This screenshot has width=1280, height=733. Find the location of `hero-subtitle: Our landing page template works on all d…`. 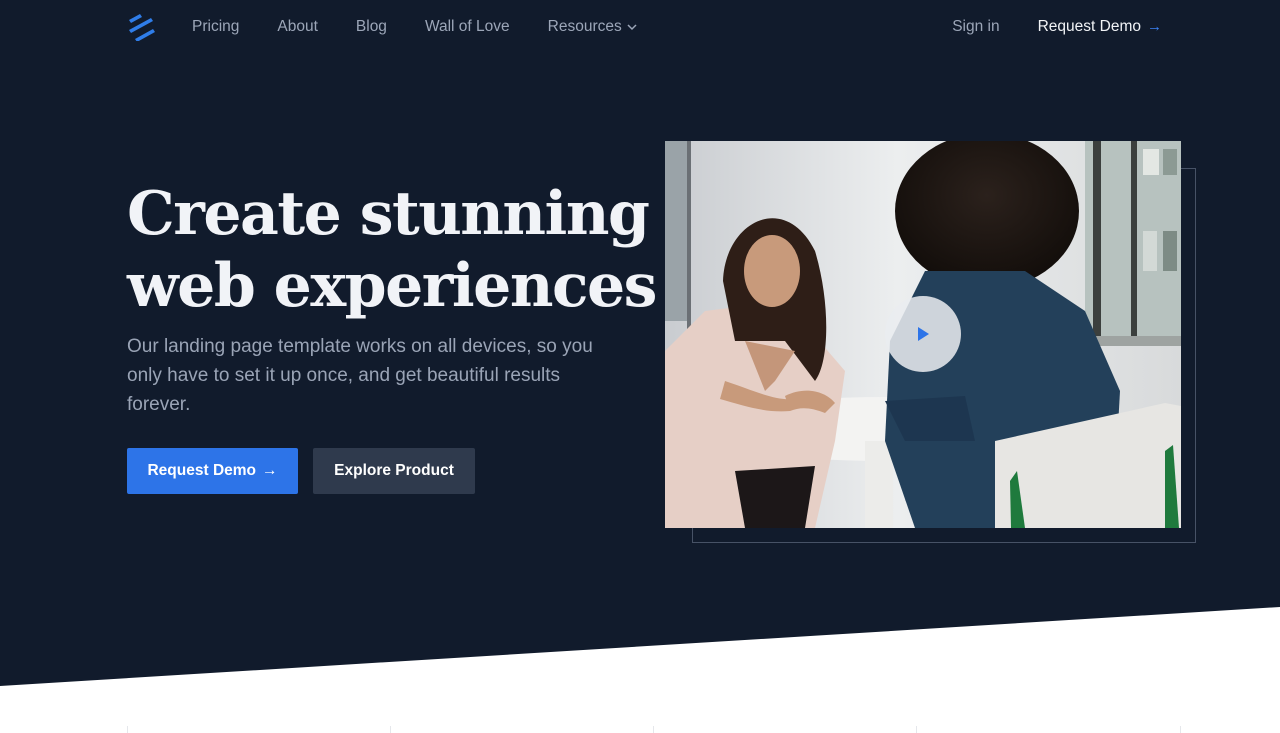

hero-subtitle: Our landing page template works on all d… is located at coordinates (360, 375).